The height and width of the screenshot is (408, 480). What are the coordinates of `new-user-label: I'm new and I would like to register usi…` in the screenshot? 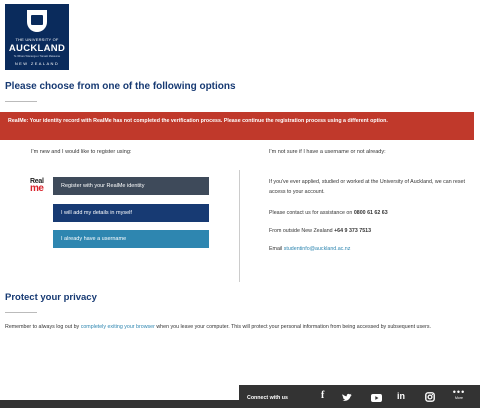 It's located at (81, 152).